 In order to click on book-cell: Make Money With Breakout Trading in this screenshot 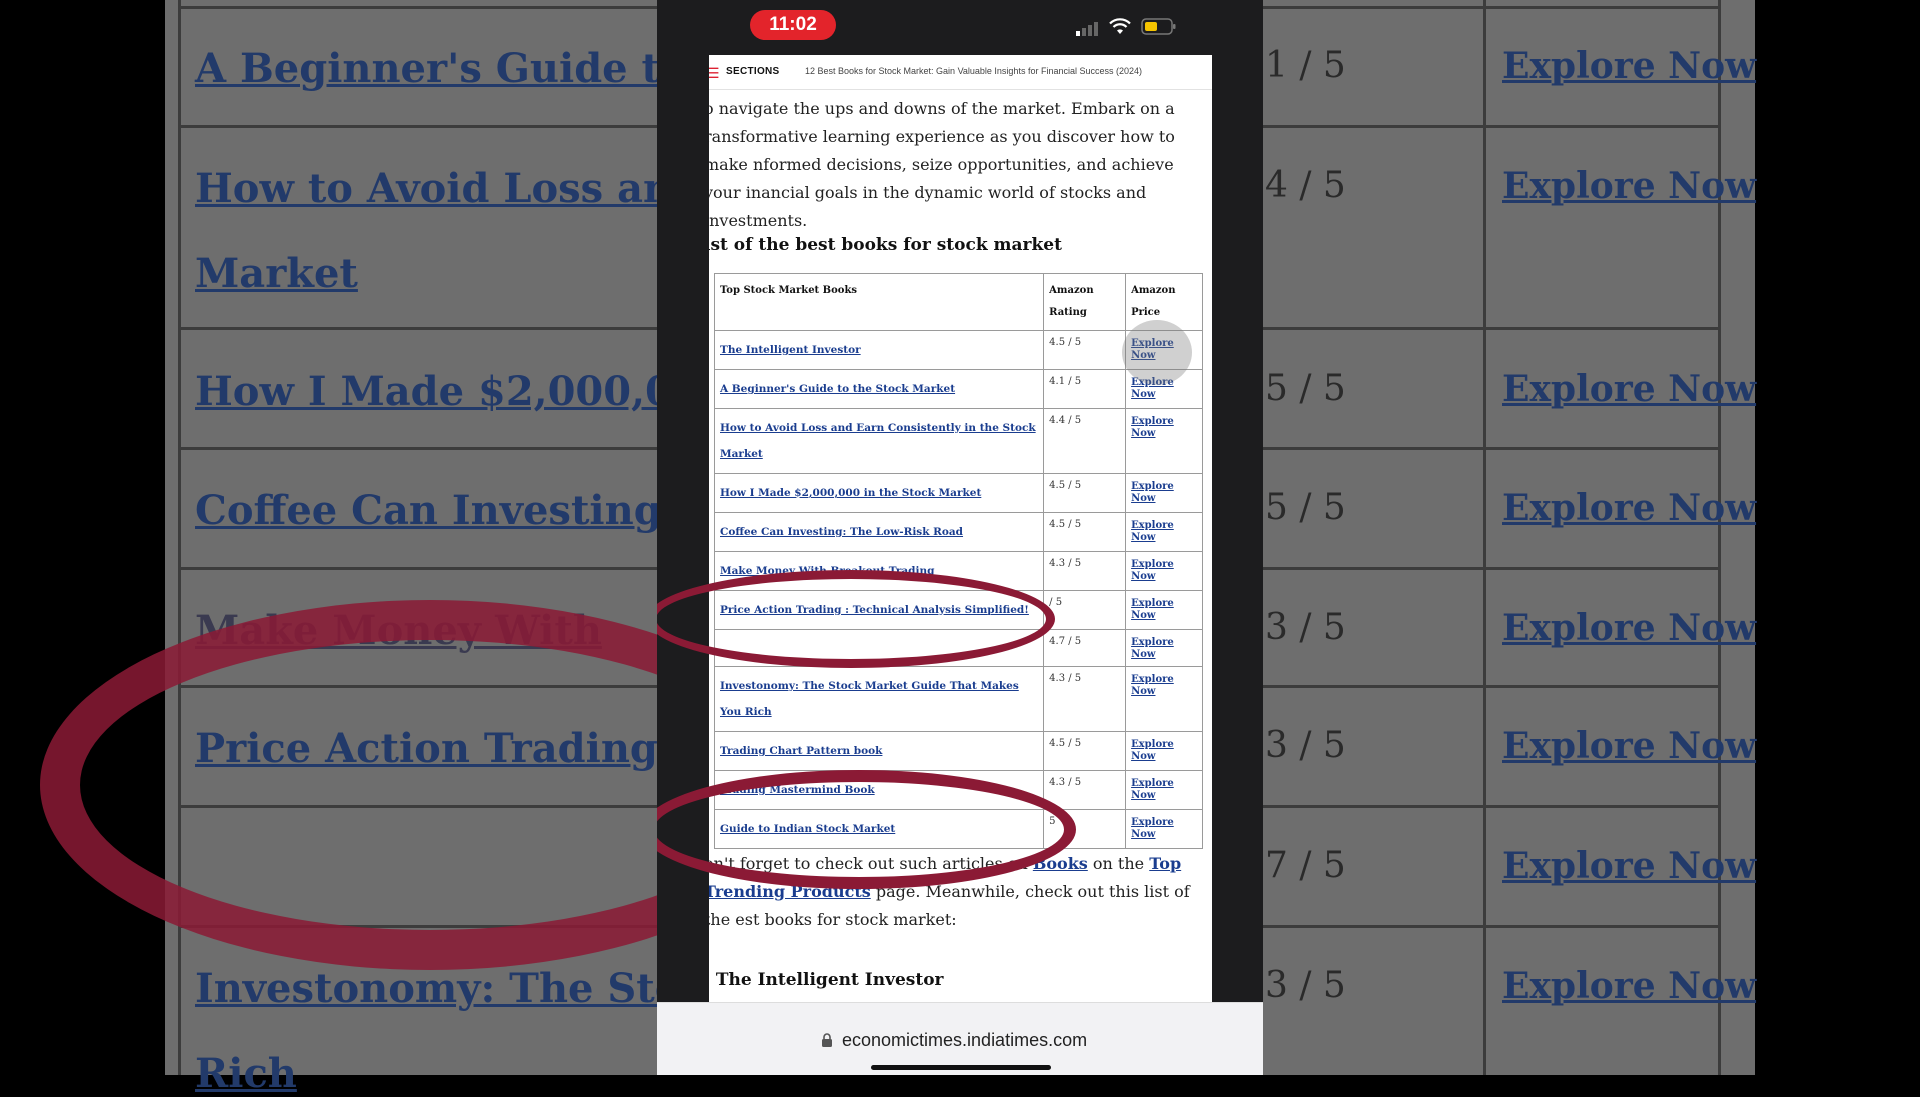, I will do `click(879, 571)`.